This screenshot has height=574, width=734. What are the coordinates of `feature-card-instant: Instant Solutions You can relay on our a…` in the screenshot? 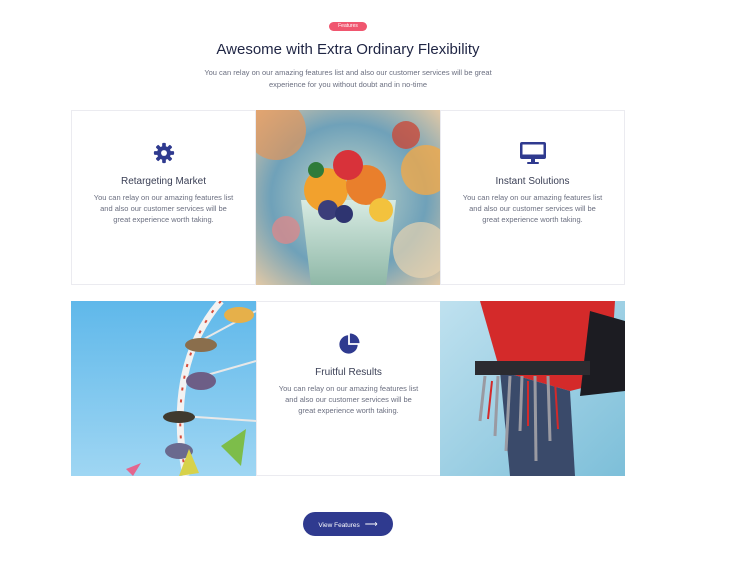 It's located at (532, 197).